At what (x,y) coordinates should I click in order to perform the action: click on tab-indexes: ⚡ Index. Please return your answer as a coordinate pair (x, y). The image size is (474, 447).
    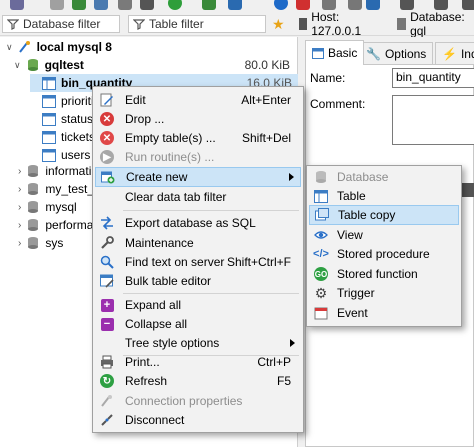
    Looking at the image, I should click on (454, 53).